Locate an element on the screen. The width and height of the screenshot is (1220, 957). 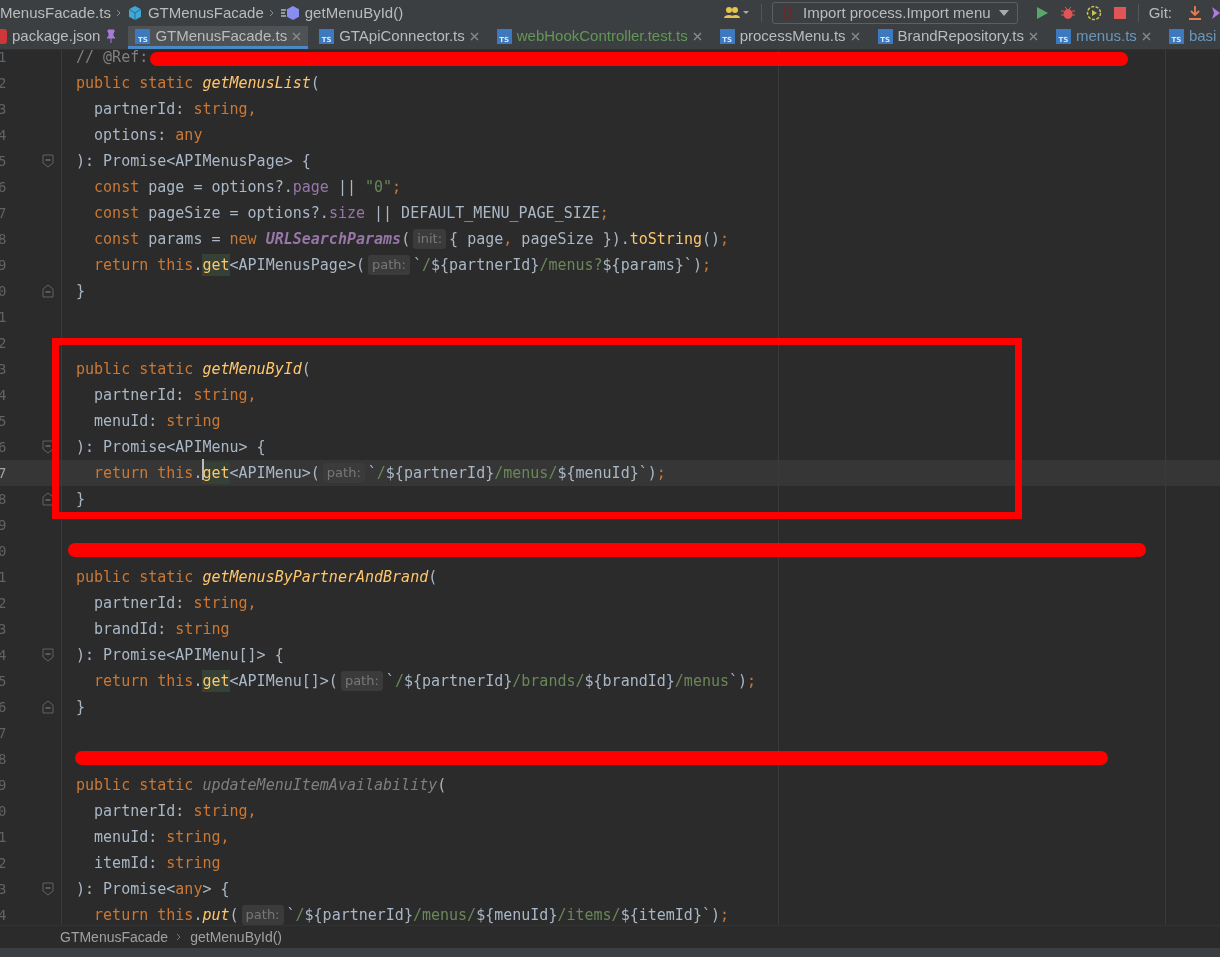
code-line: public static updateMenuItemAvailability( is located at coordinates (261, 785).